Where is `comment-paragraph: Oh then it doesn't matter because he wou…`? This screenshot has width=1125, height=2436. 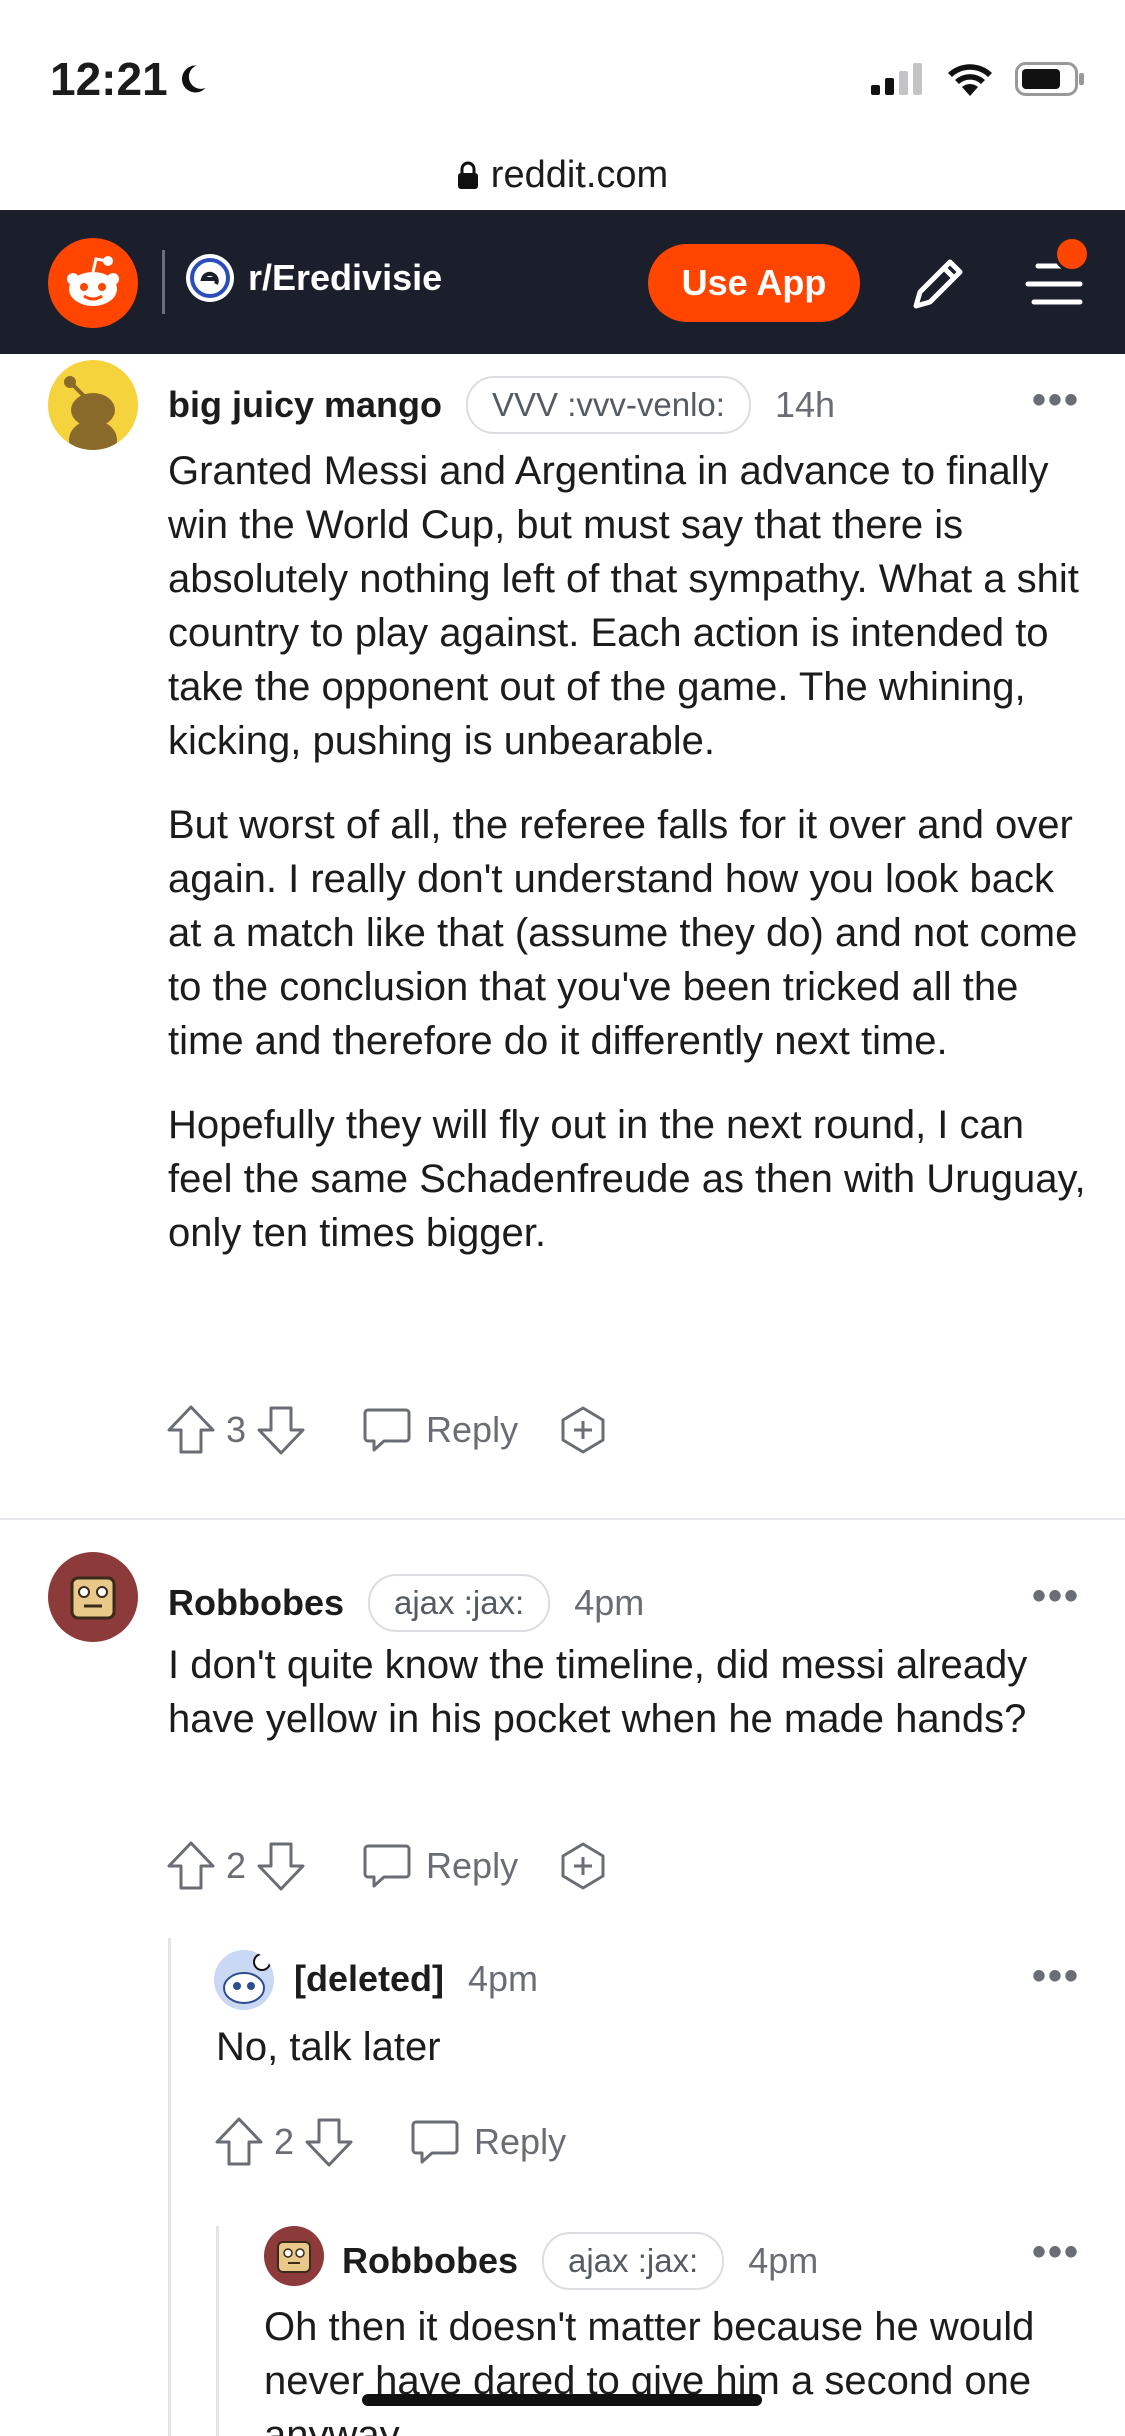 comment-paragraph: Oh then it doesn't matter because he wou… is located at coordinates (649, 2370).